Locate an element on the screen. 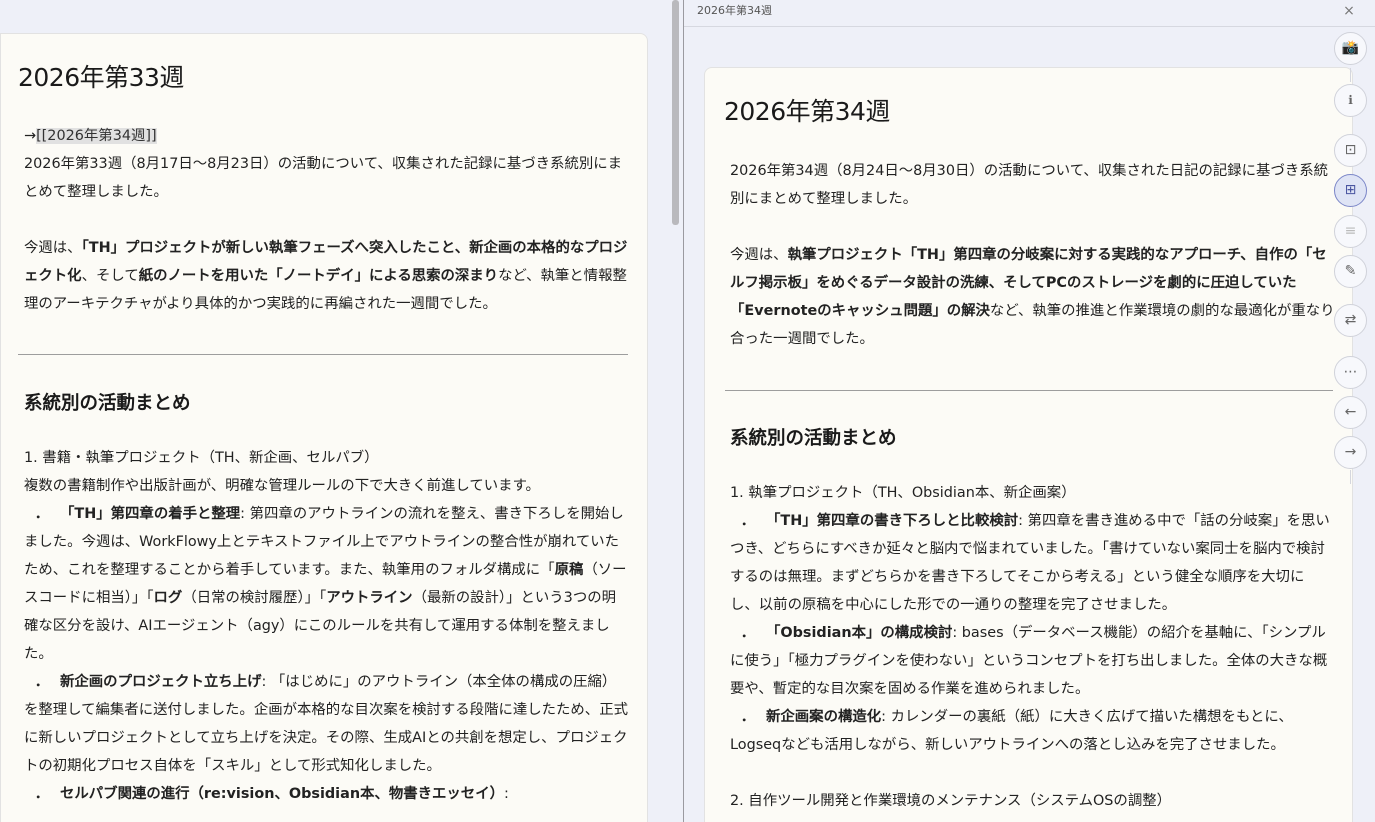 The height and width of the screenshot is (822, 1375). grid-icon: ⊞ is located at coordinates (1350, 190).